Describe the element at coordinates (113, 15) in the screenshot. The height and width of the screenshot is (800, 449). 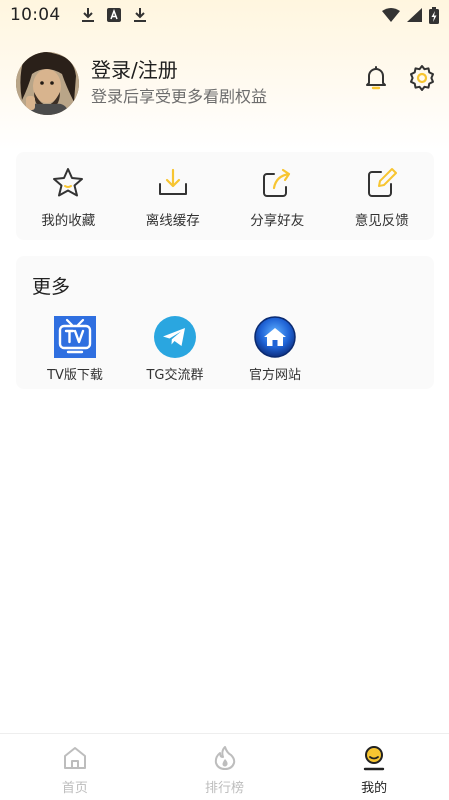
I see `font-a-icon` at that location.